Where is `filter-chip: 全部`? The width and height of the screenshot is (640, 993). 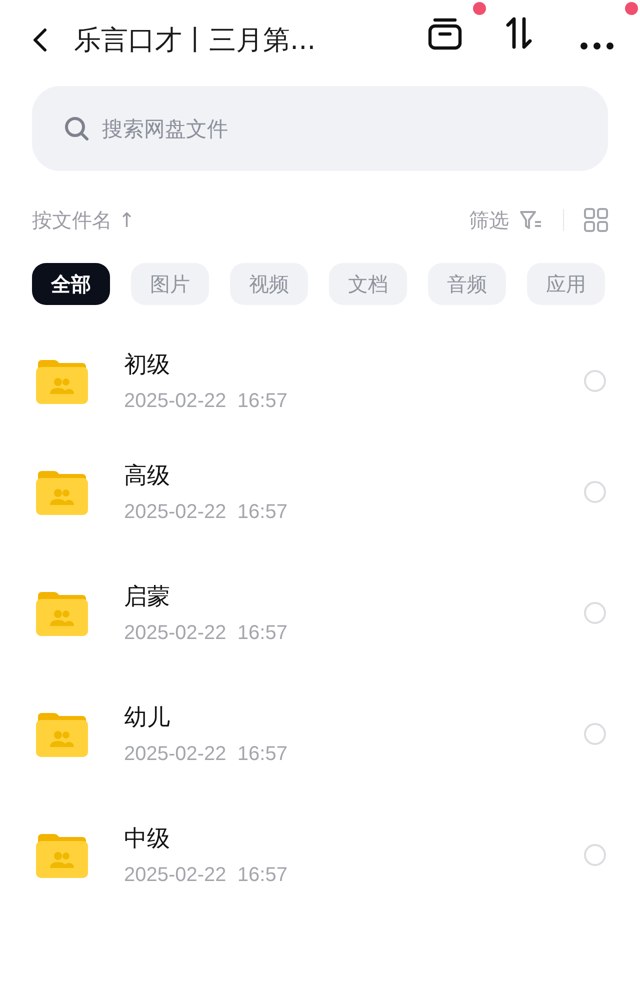 filter-chip: 全部 is located at coordinates (71, 284).